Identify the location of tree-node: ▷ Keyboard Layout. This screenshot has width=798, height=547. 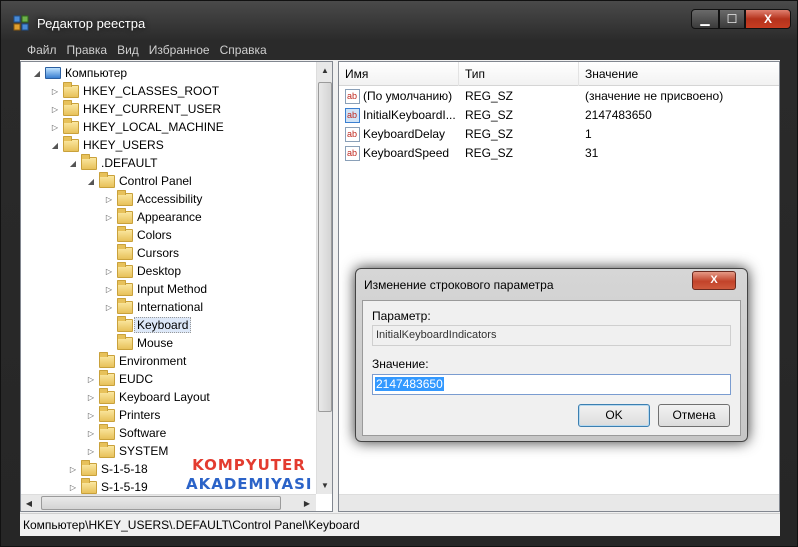
(147, 396).